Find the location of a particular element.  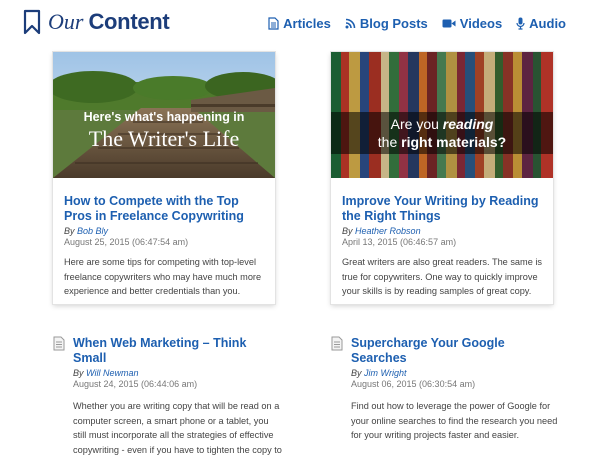

main-nav: Articles Blog Posts Videos Audio is located at coordinates (417, 23).